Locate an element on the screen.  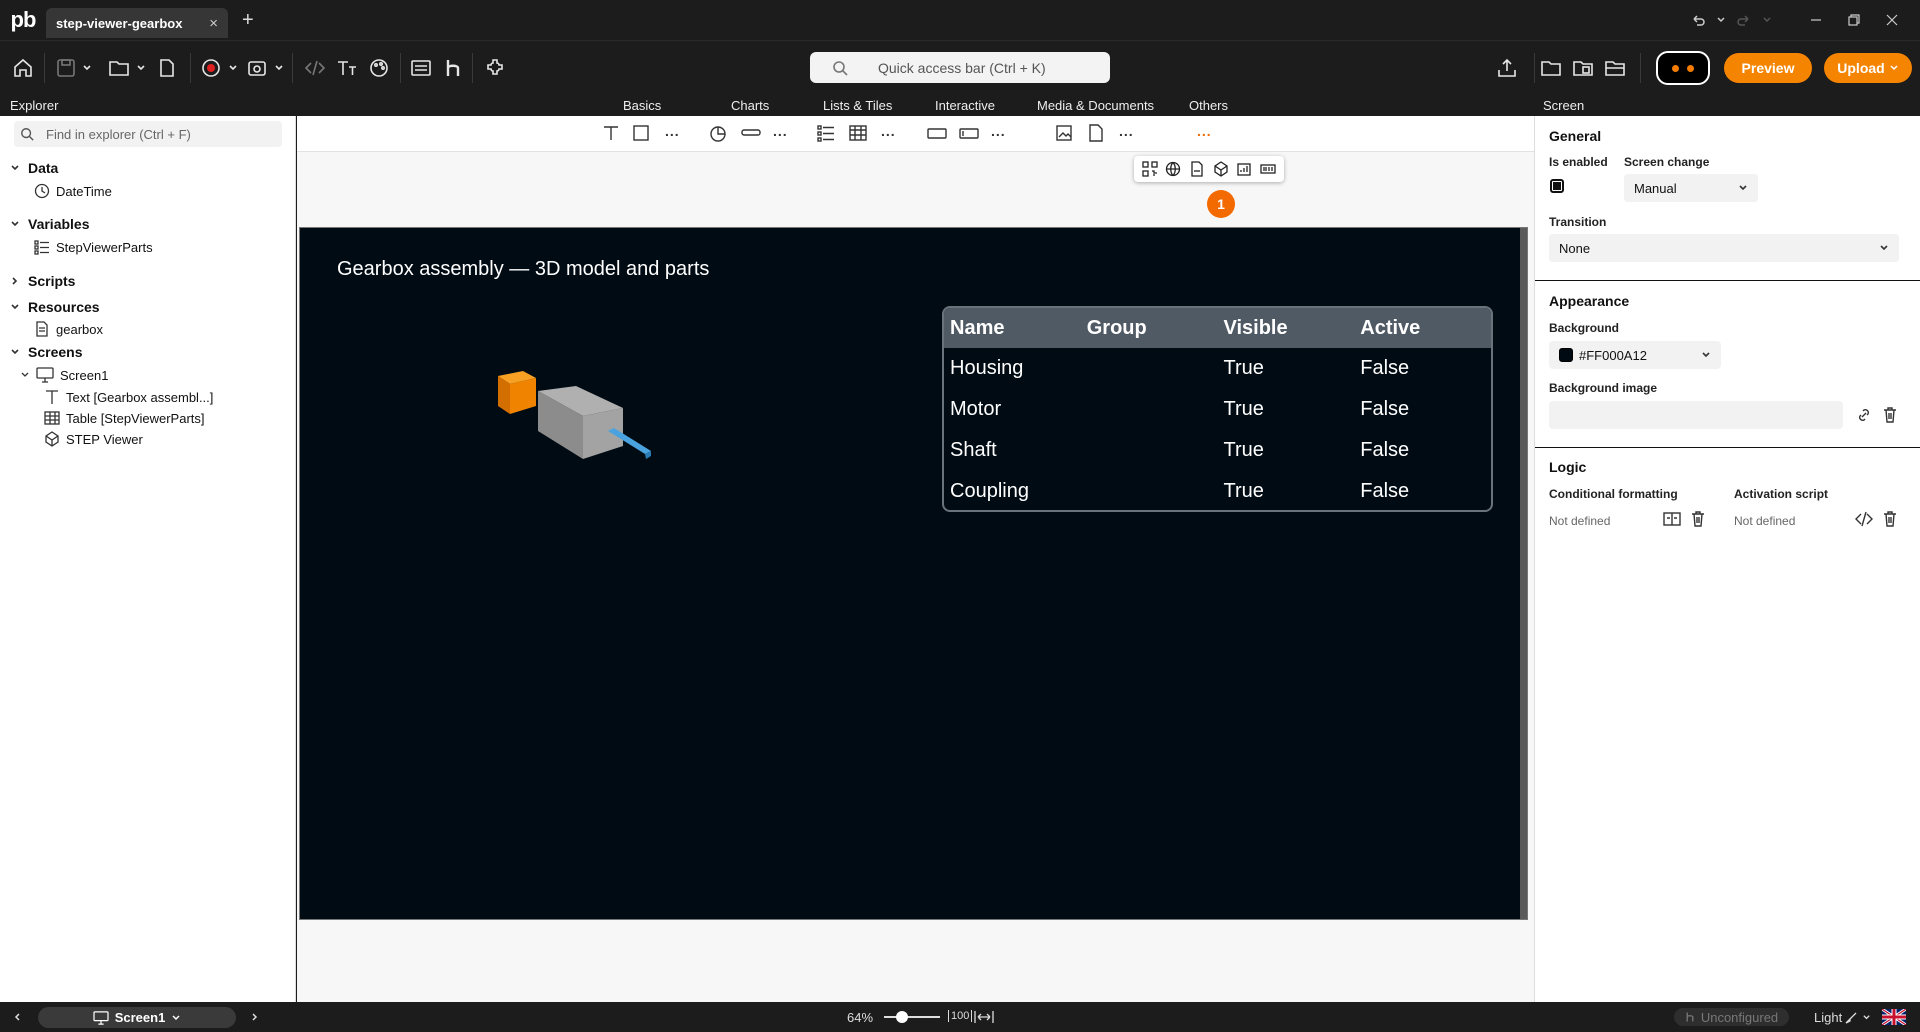
resources-folder-icon is located at coordinates (1583, 68).